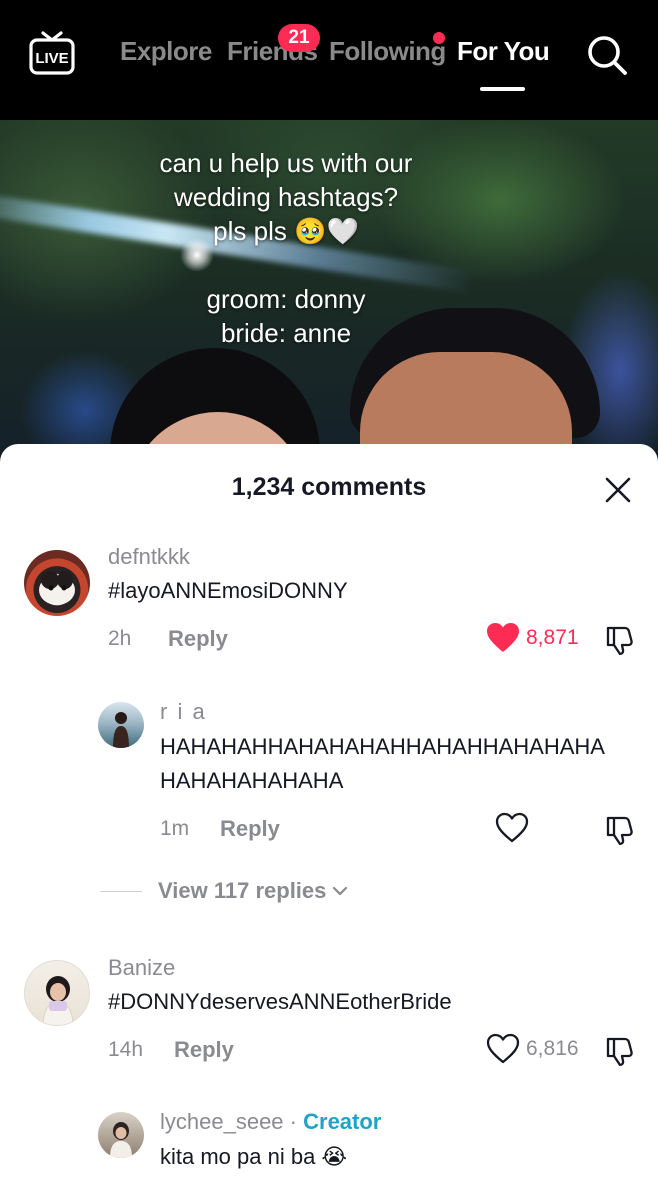  Describe the element at coordinates (254, 1156) in the screenshot. I see `comment-text: kita mo pa ni ba 😭` at that location.